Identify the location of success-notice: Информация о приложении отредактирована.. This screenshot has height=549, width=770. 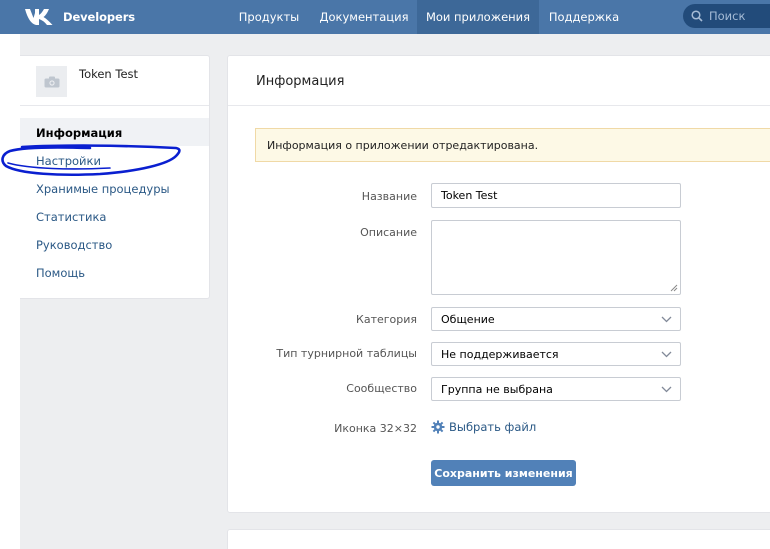
(512, 145).